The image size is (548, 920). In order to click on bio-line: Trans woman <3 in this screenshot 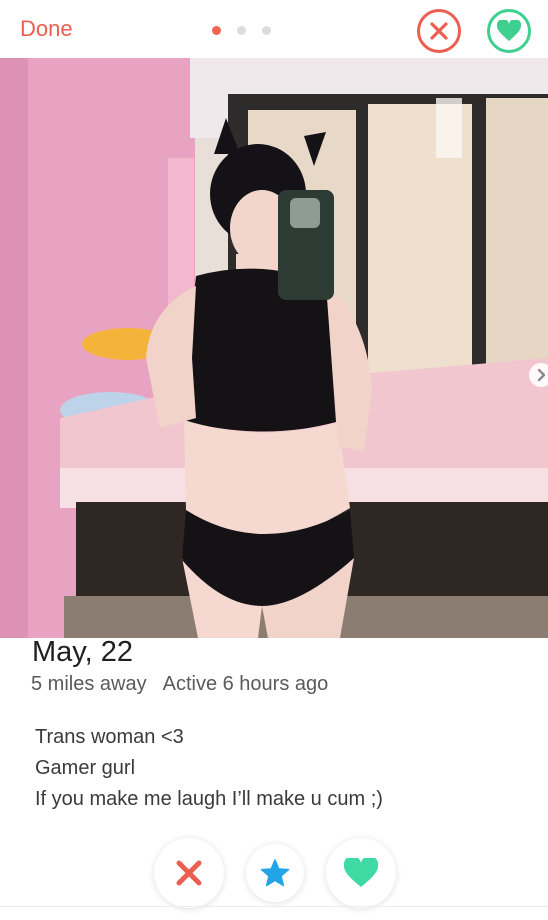, I will do `click(109, 737)`.